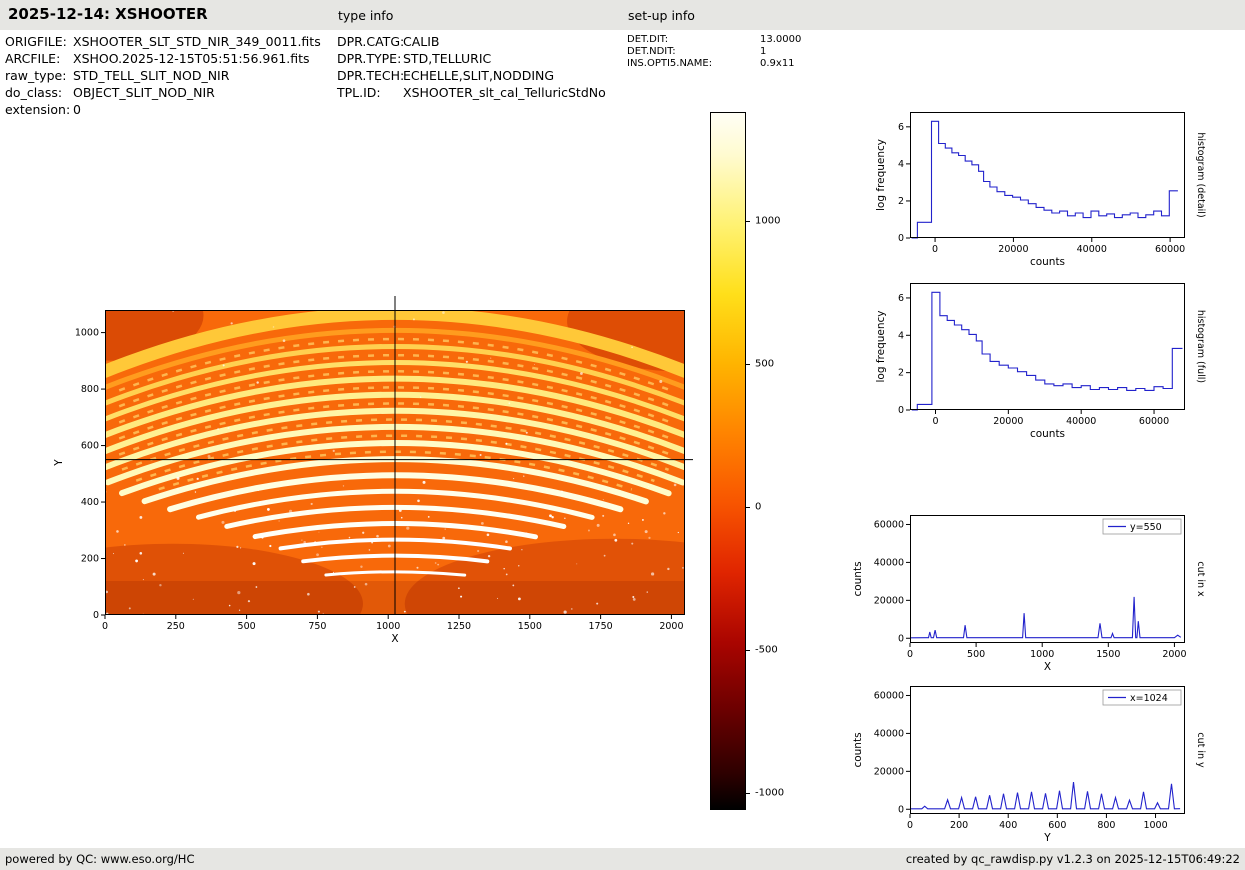 Image resolution: width=1245 pixels, height=870 pixels. Describe the element at coordinates (144, 92) in the screenshot. I see `field-value: OBJECT_SLIT_NOD_NIR` at that location.